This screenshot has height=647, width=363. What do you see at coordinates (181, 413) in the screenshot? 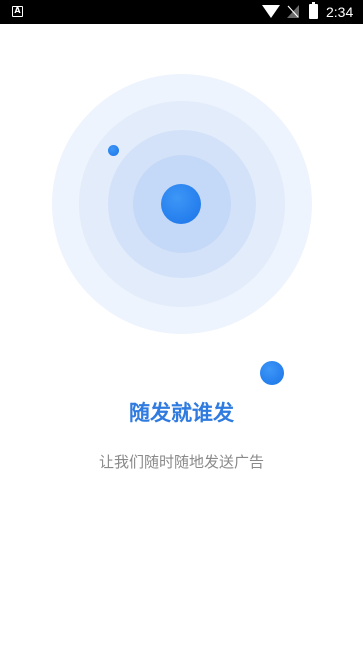
I see `page-title: 随发就谁发` at bounding box center [181, 413].